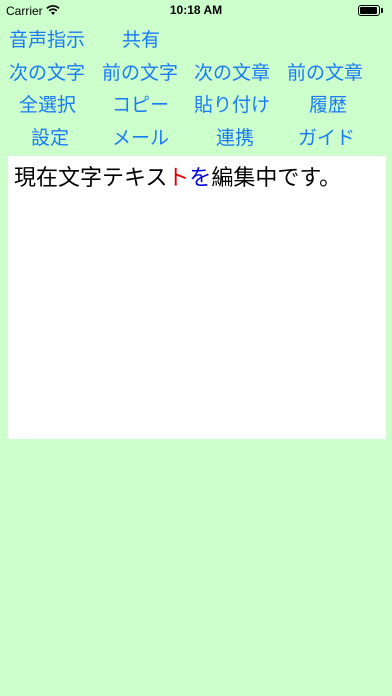 This screenshot has width=392, height=696. What do you see at coordinates (140, 73) in the screenshot?
I see `prev-char-button: 前の文字` at bounding box center [140, 73].